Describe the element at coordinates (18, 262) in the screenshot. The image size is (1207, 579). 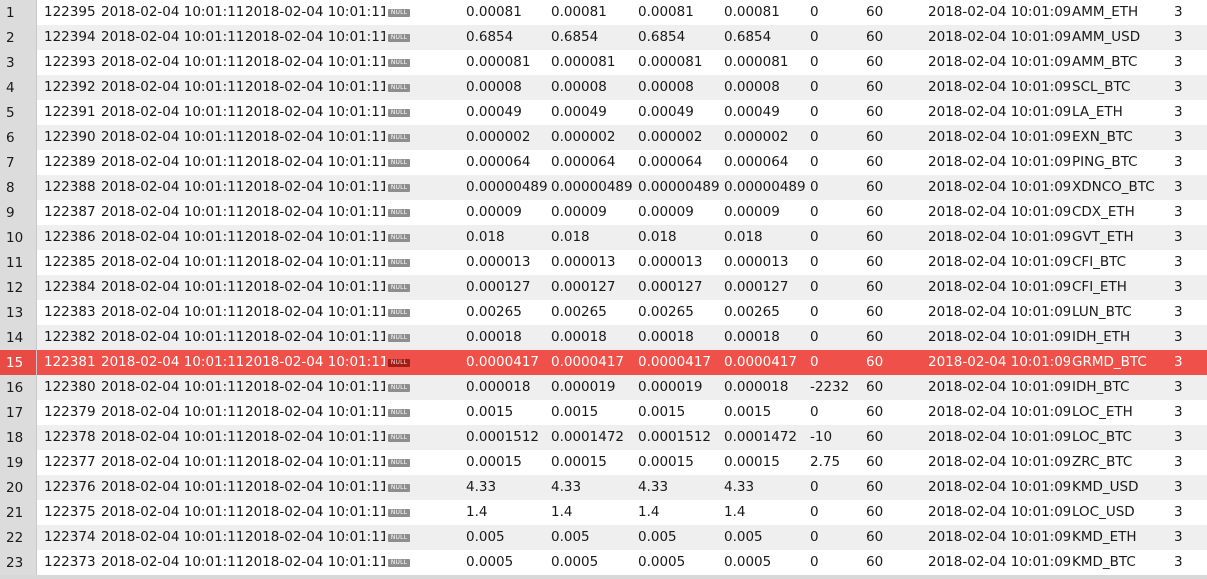
I see `row-number: 11` at that location.